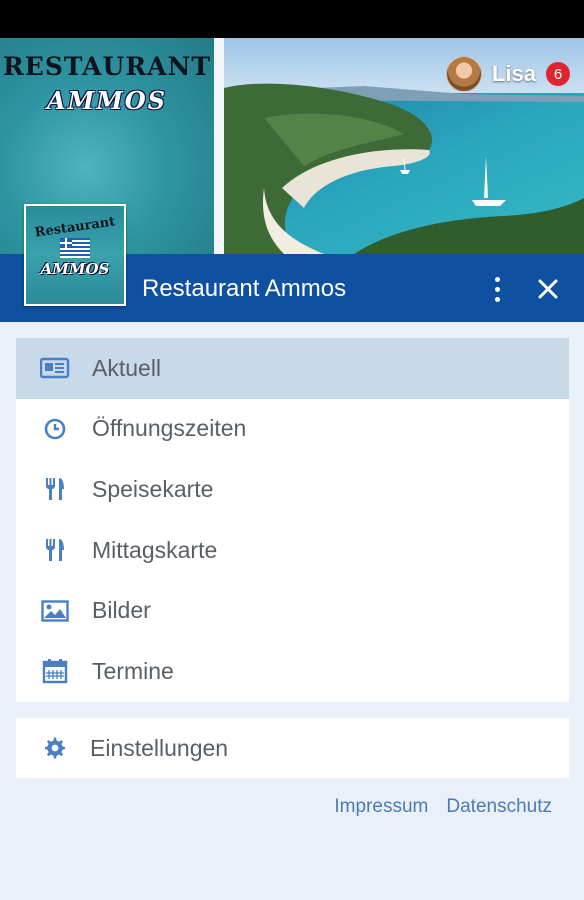 Image resolution: width=584 pixels, height=900 pixels. I want to click on more-options-button, so click(497, 289).